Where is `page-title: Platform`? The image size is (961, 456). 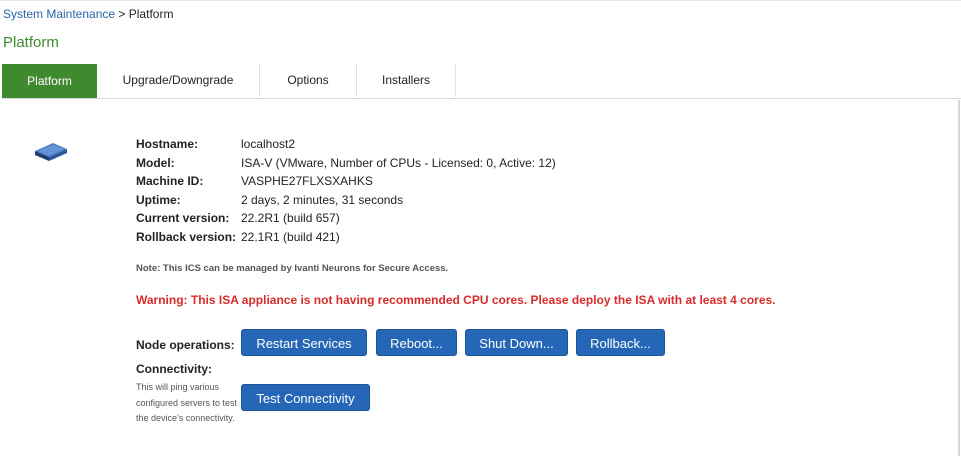 page-title: Platform is located at coordinates (31, 42).